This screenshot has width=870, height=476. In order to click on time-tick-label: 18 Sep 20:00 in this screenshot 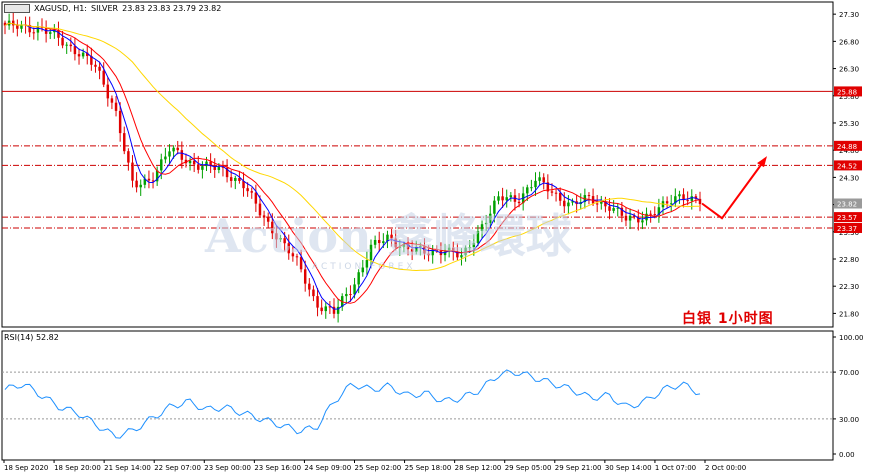, I will do `click(77, 468)`.